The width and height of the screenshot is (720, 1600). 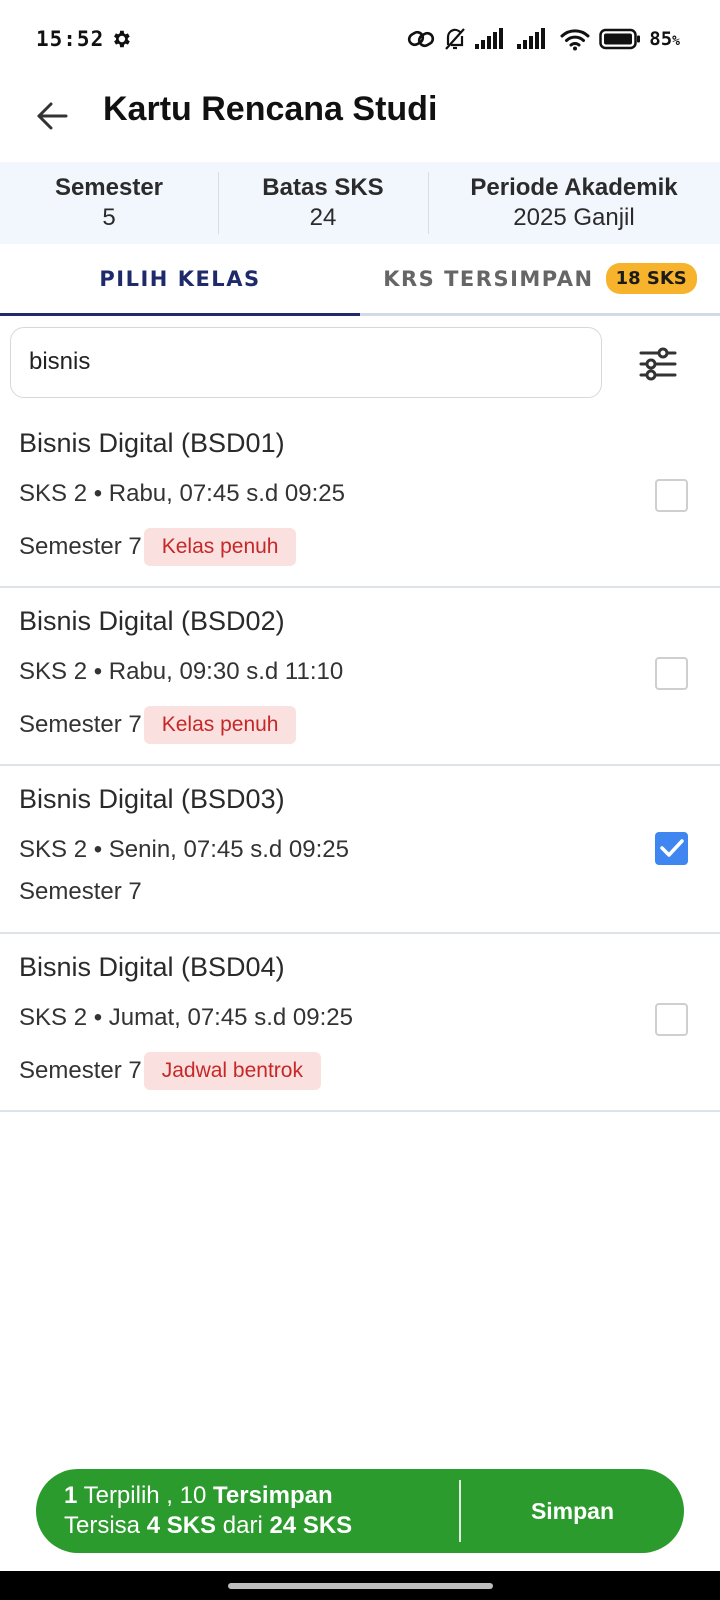 I want to click on info-semester: Semester 5, so click(x=109, y=203).